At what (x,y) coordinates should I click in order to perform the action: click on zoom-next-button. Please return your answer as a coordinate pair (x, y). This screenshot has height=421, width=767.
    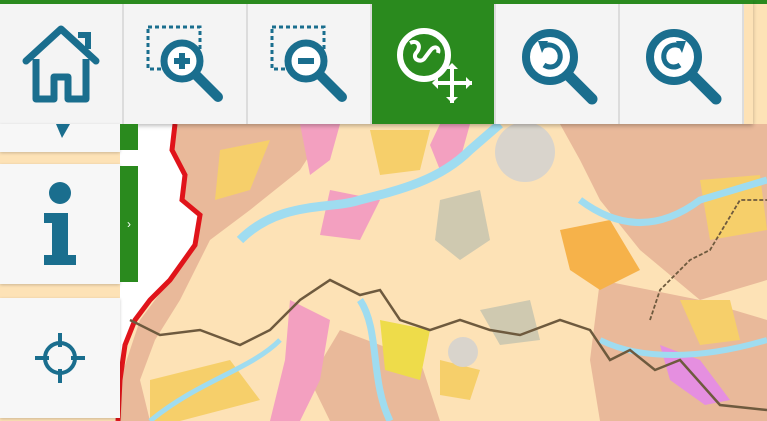
    Looking at the image, I should click on (682, 64).